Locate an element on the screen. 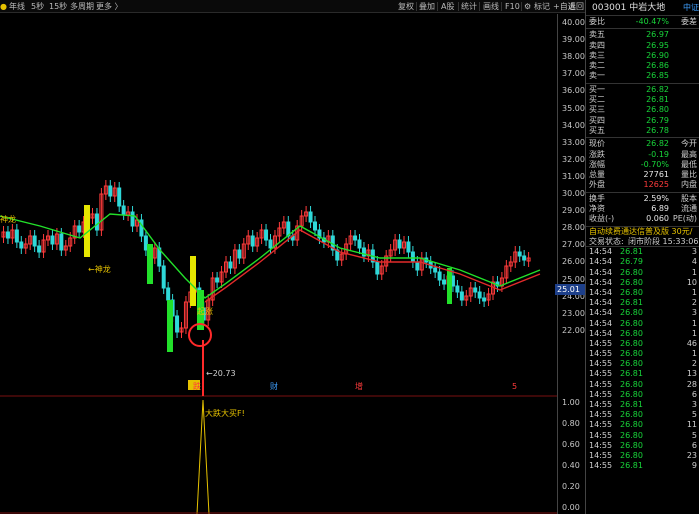  price-axis-label: 25.00 is located at coordinates (573, 279).